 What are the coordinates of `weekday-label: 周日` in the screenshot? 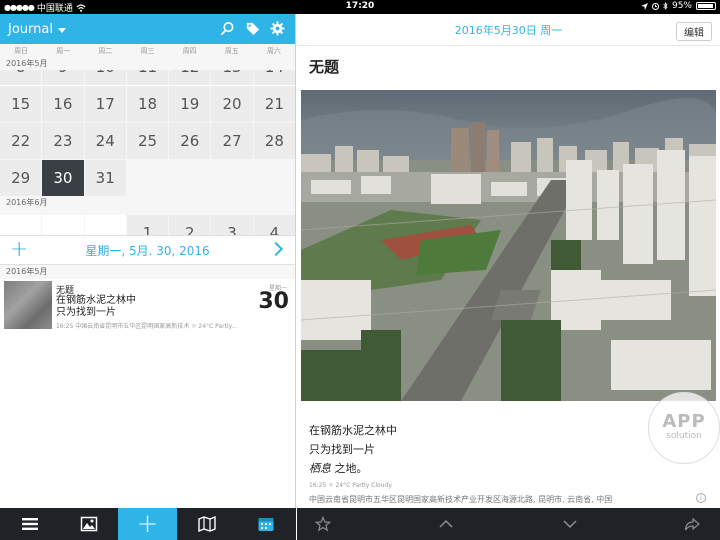 It's located at (21, 51).